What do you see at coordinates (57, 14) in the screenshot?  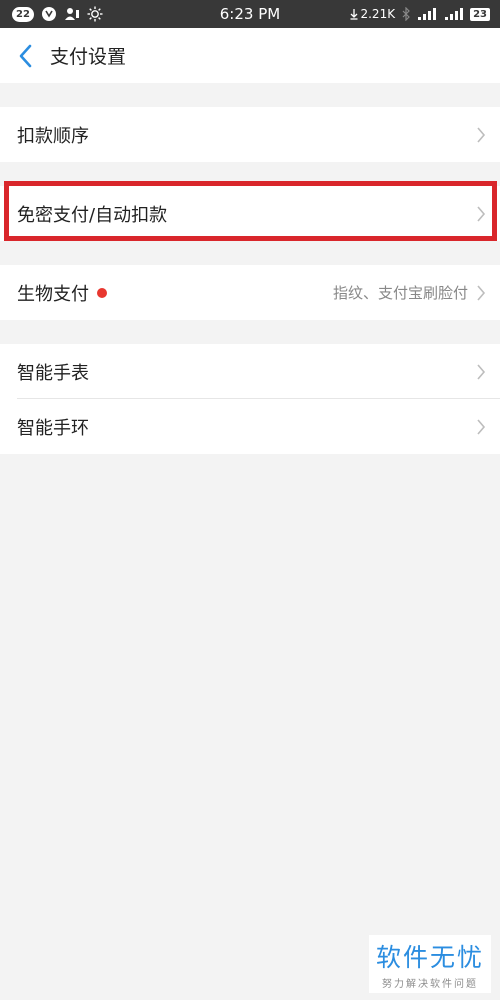 I see `status-left: 22` at bounding box center [57, 14].